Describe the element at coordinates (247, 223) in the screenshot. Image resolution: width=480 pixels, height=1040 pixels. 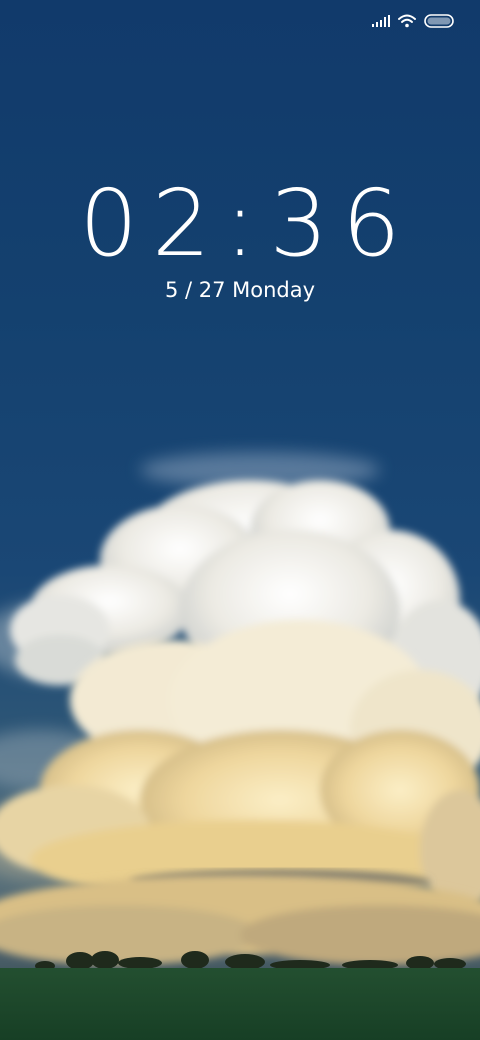
I see `lock-screen-clock: 02:36` at that location.